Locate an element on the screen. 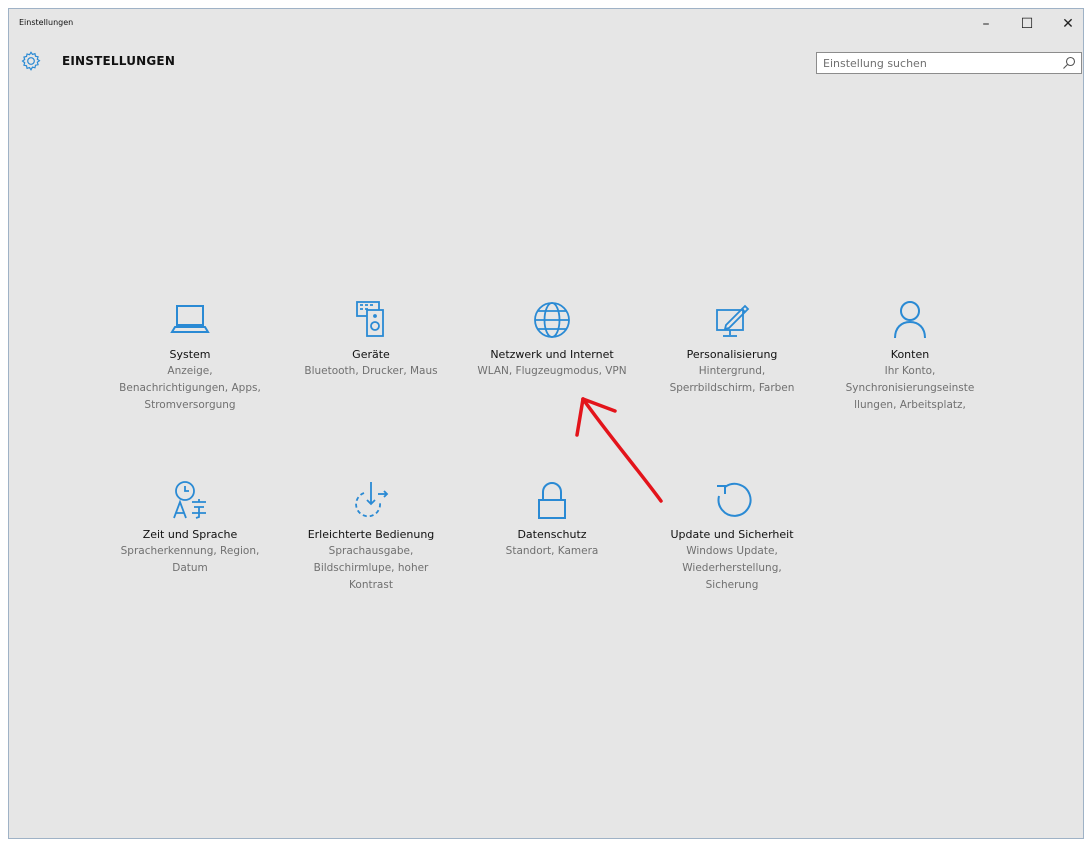 This screenshot has width=1086, height=841. window-title: Einstellungen is located at coordinates (46, 22).